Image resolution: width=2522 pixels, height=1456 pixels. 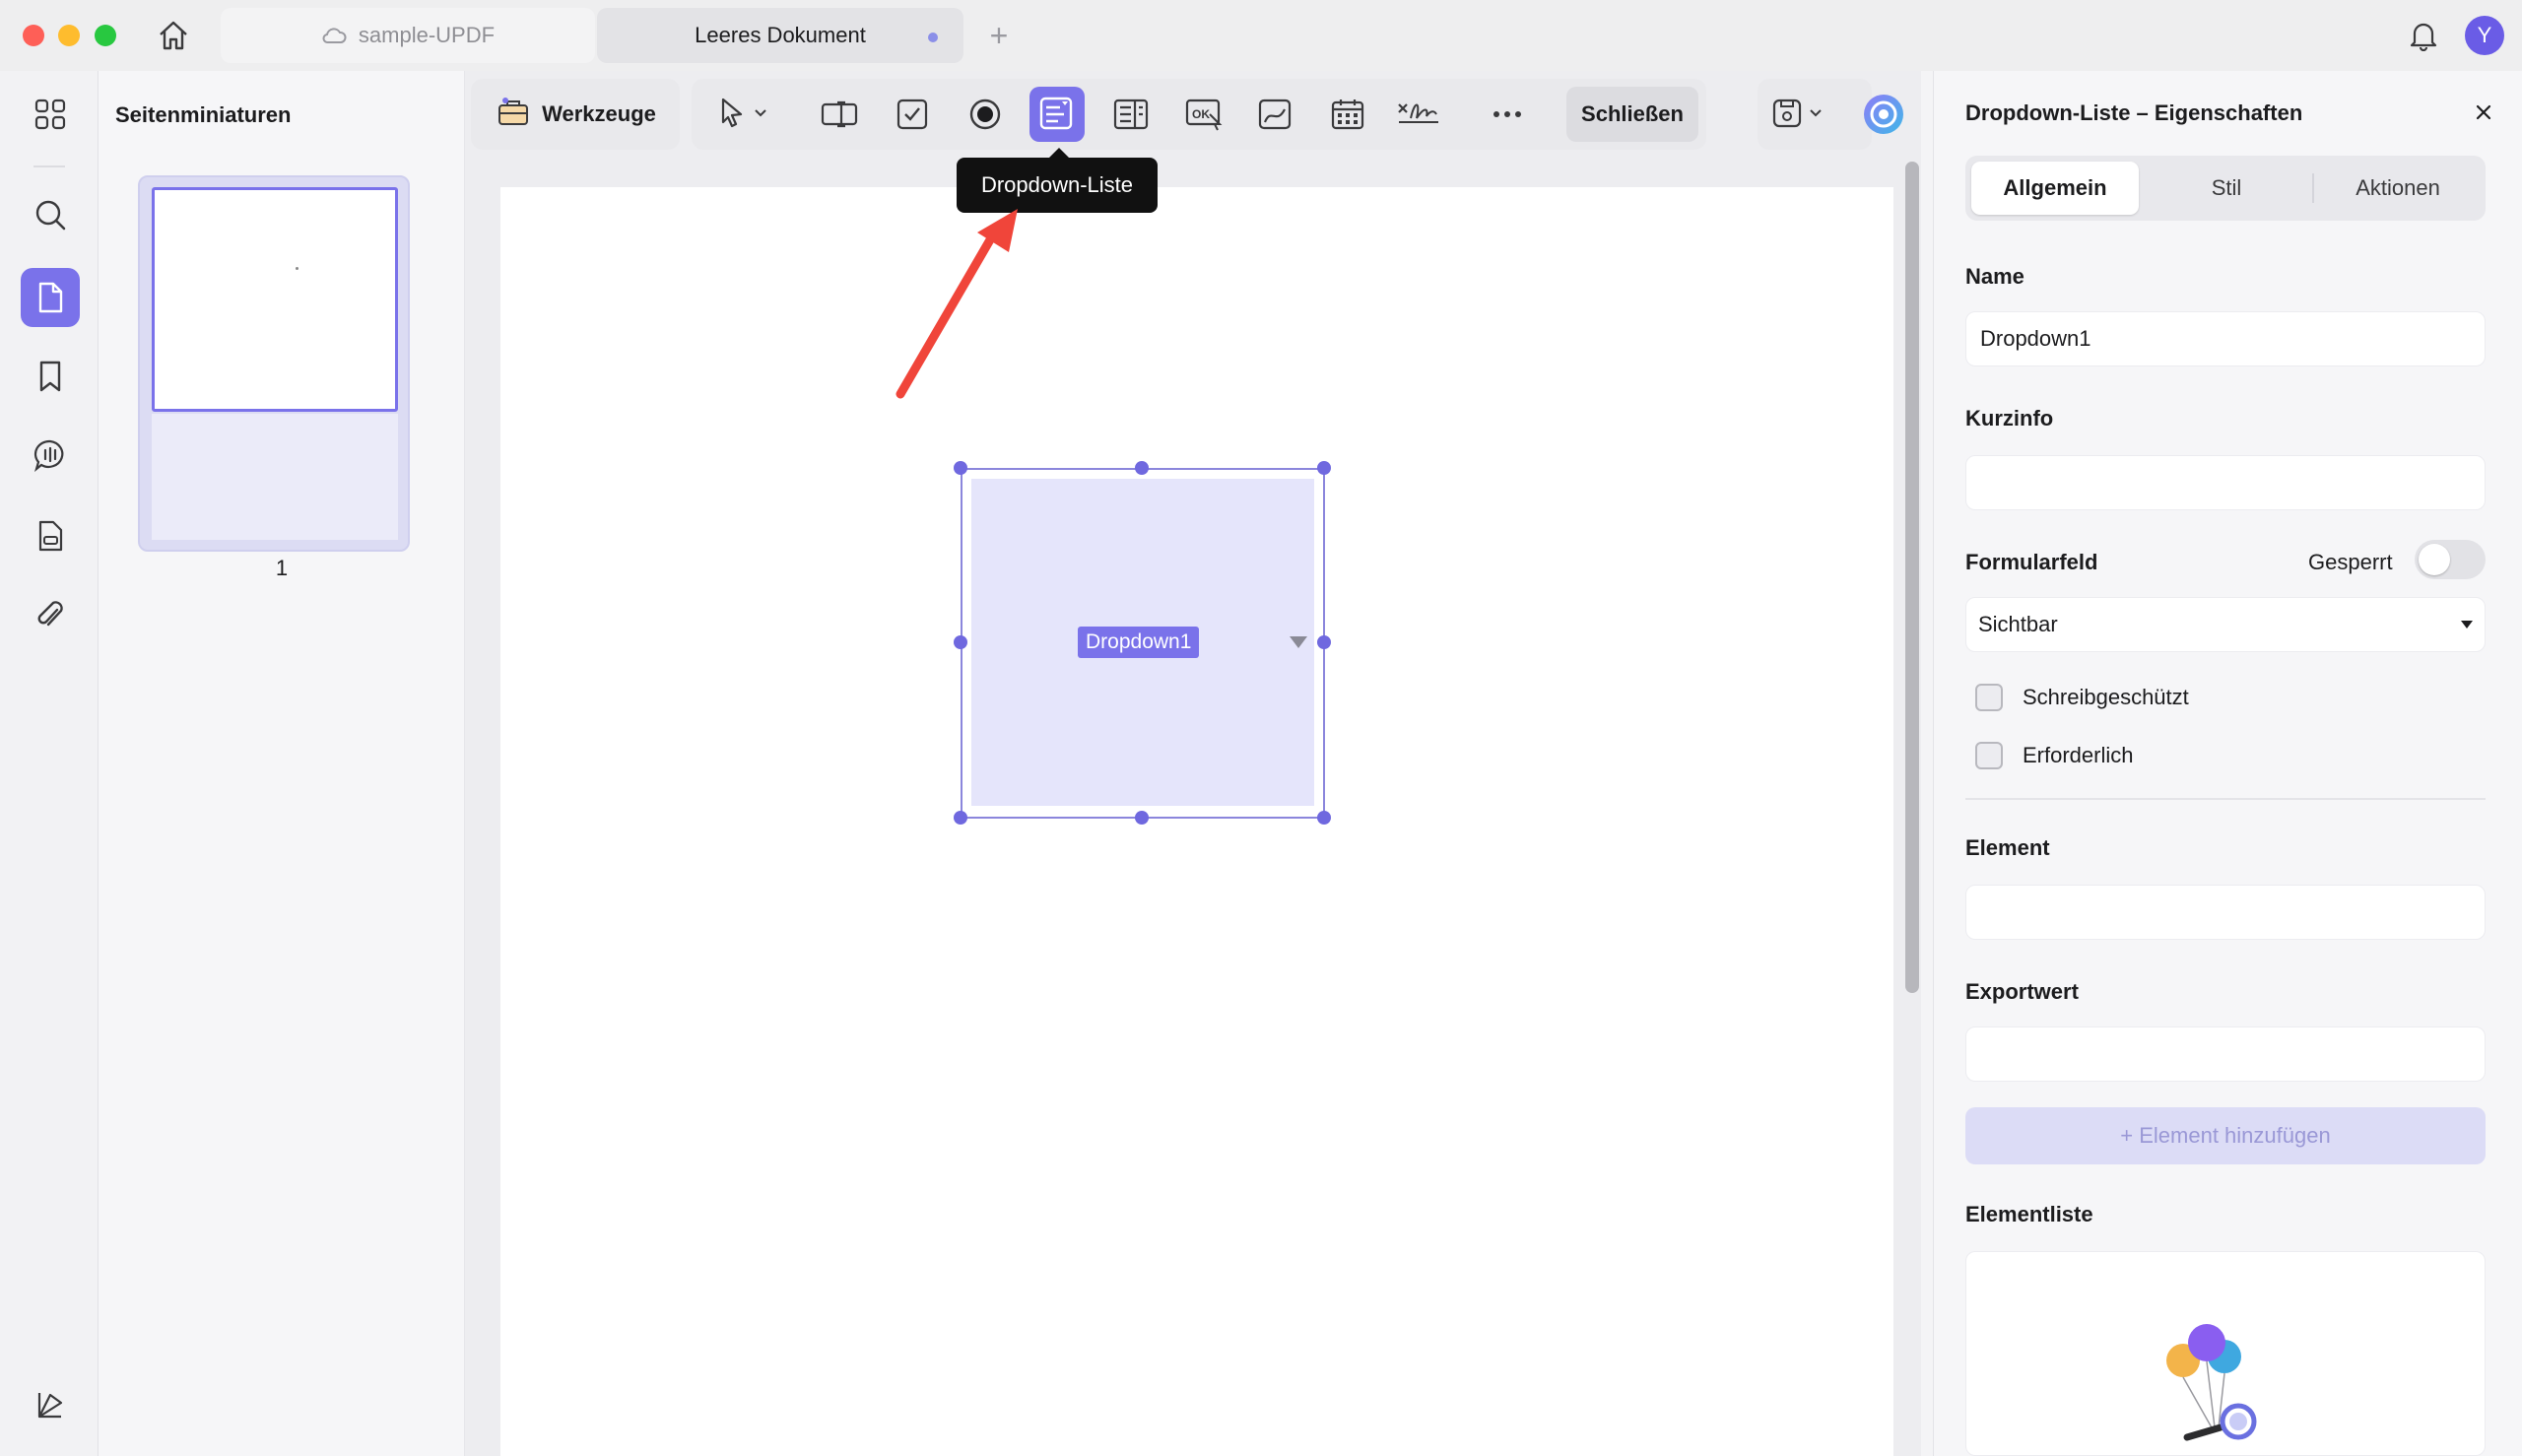 I want to click on resize-handle-top-left, so click(x=960, y=468).